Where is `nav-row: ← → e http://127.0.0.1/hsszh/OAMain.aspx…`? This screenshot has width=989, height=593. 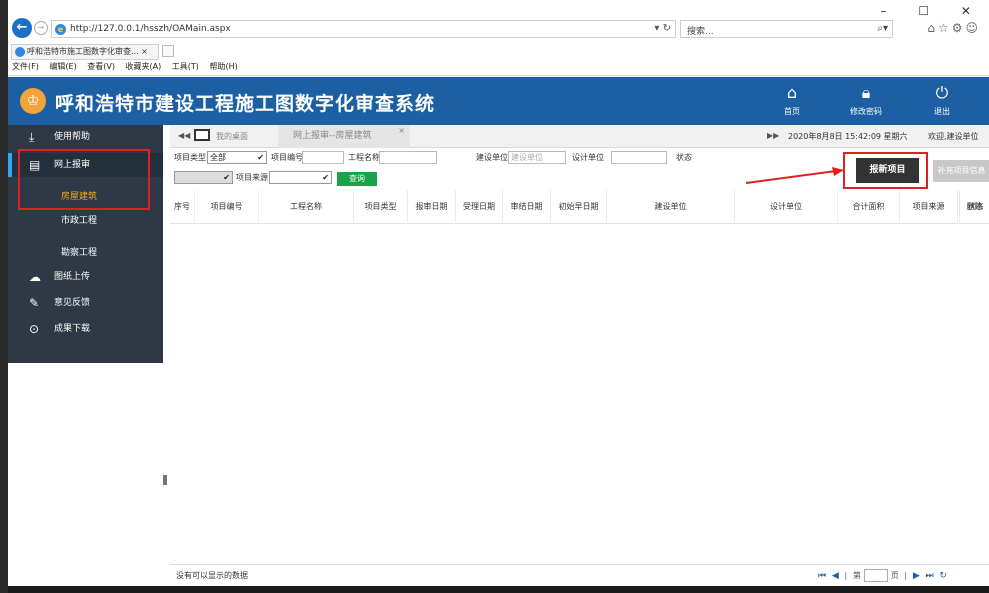
nav-row: ← → e http://127.0.0.1/hsszh/OAMain.aspx… is located at coordinates (498, 29).